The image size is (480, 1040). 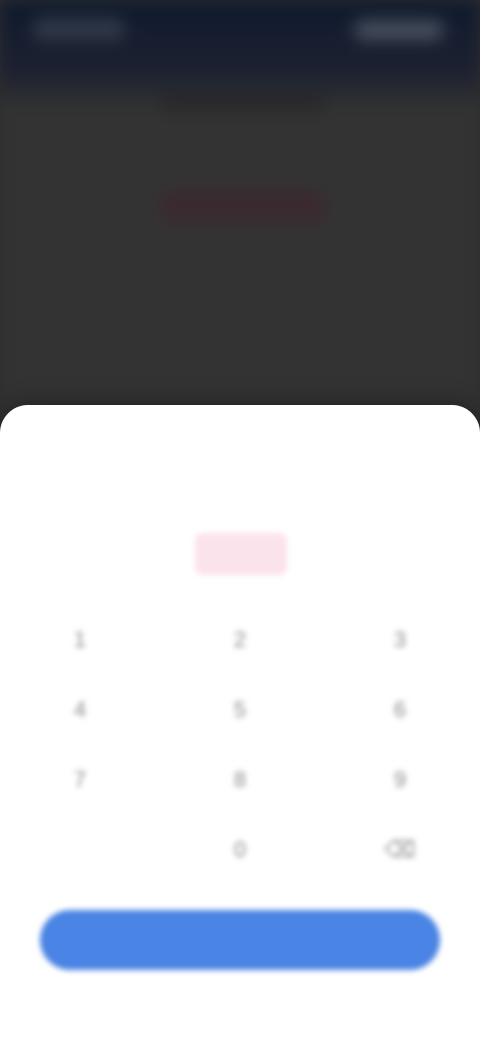 What do you see at coordinates (80, 850) in the screenshot?
I see `key-empty` at bounding box center [80, 850].